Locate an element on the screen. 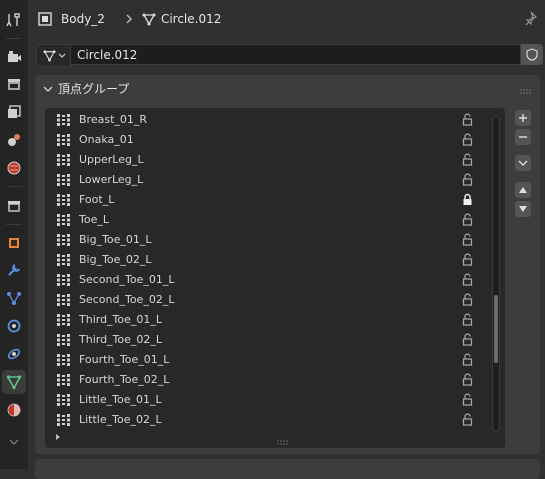 This screenshot has width=545, height=479. output-icon is located at coordinates (14, 84).